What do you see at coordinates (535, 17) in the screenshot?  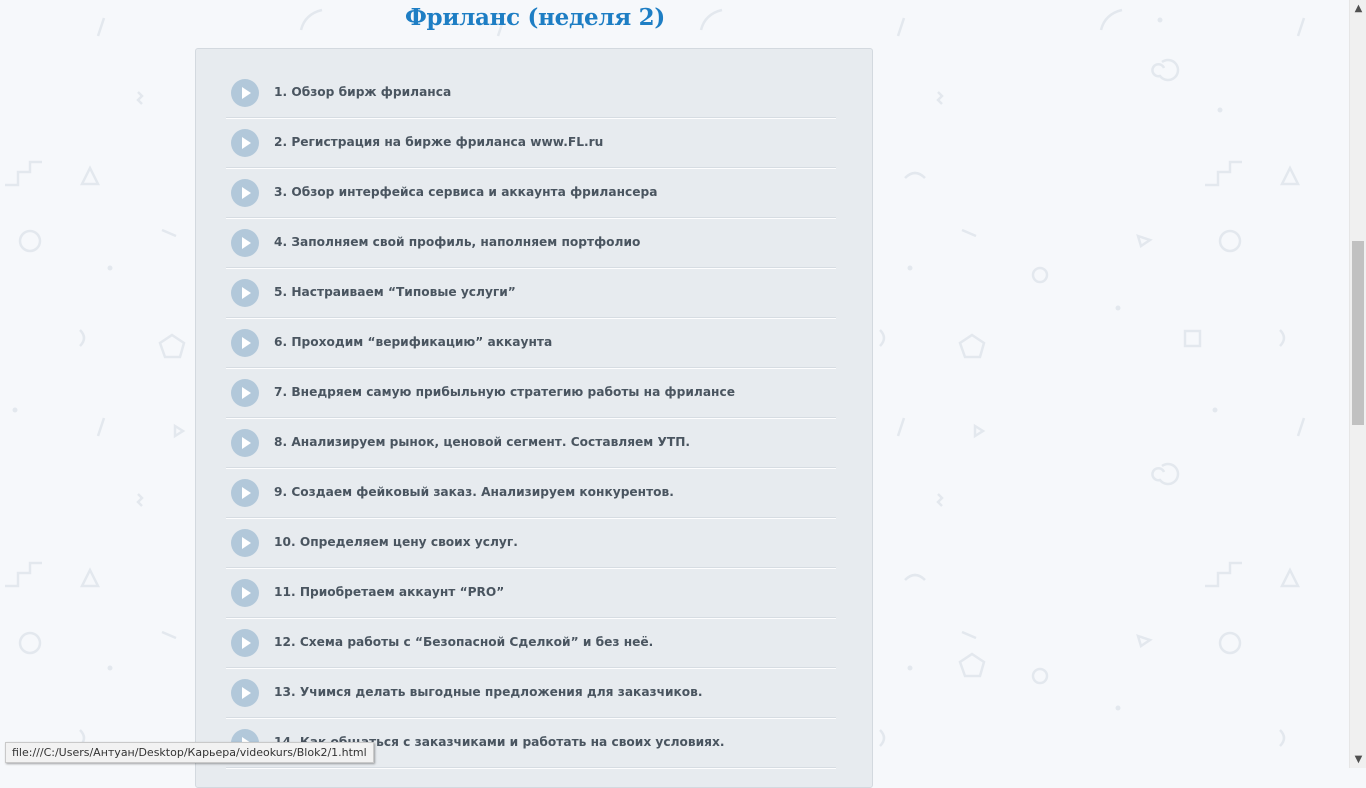 I see `page-title: Фриланс (неделя 2)` at bounding box center [535, 17].